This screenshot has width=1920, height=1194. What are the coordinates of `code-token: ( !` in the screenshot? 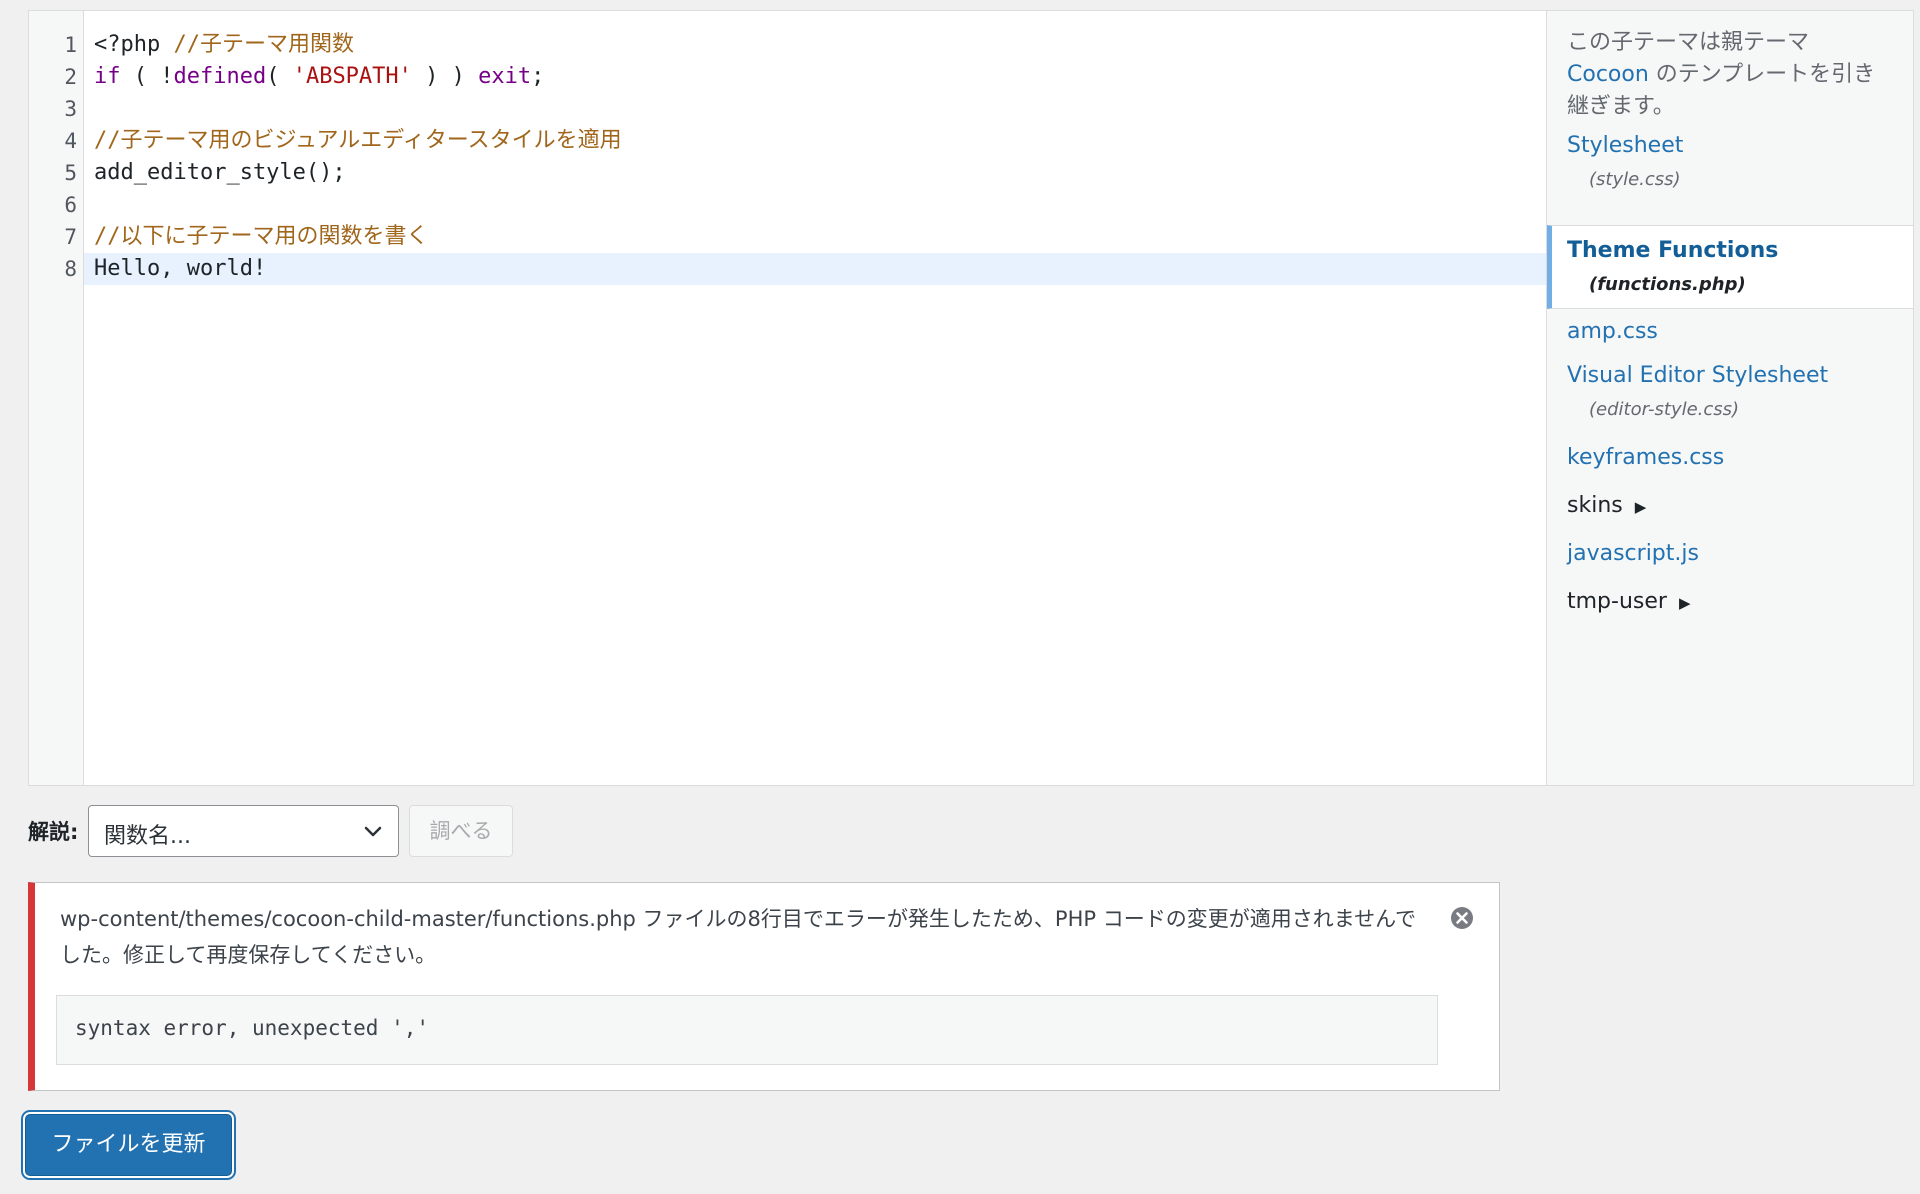 It's located at (147, 76).